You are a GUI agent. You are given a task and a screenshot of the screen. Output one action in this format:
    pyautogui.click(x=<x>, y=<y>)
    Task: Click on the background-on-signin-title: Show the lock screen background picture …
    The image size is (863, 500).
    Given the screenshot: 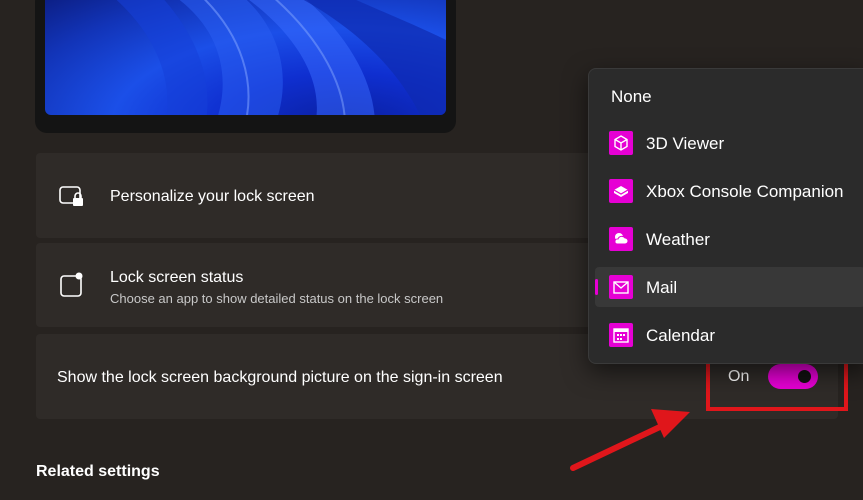 What is the action you would take?
    pyautogui.click(x=280, y=377)
    